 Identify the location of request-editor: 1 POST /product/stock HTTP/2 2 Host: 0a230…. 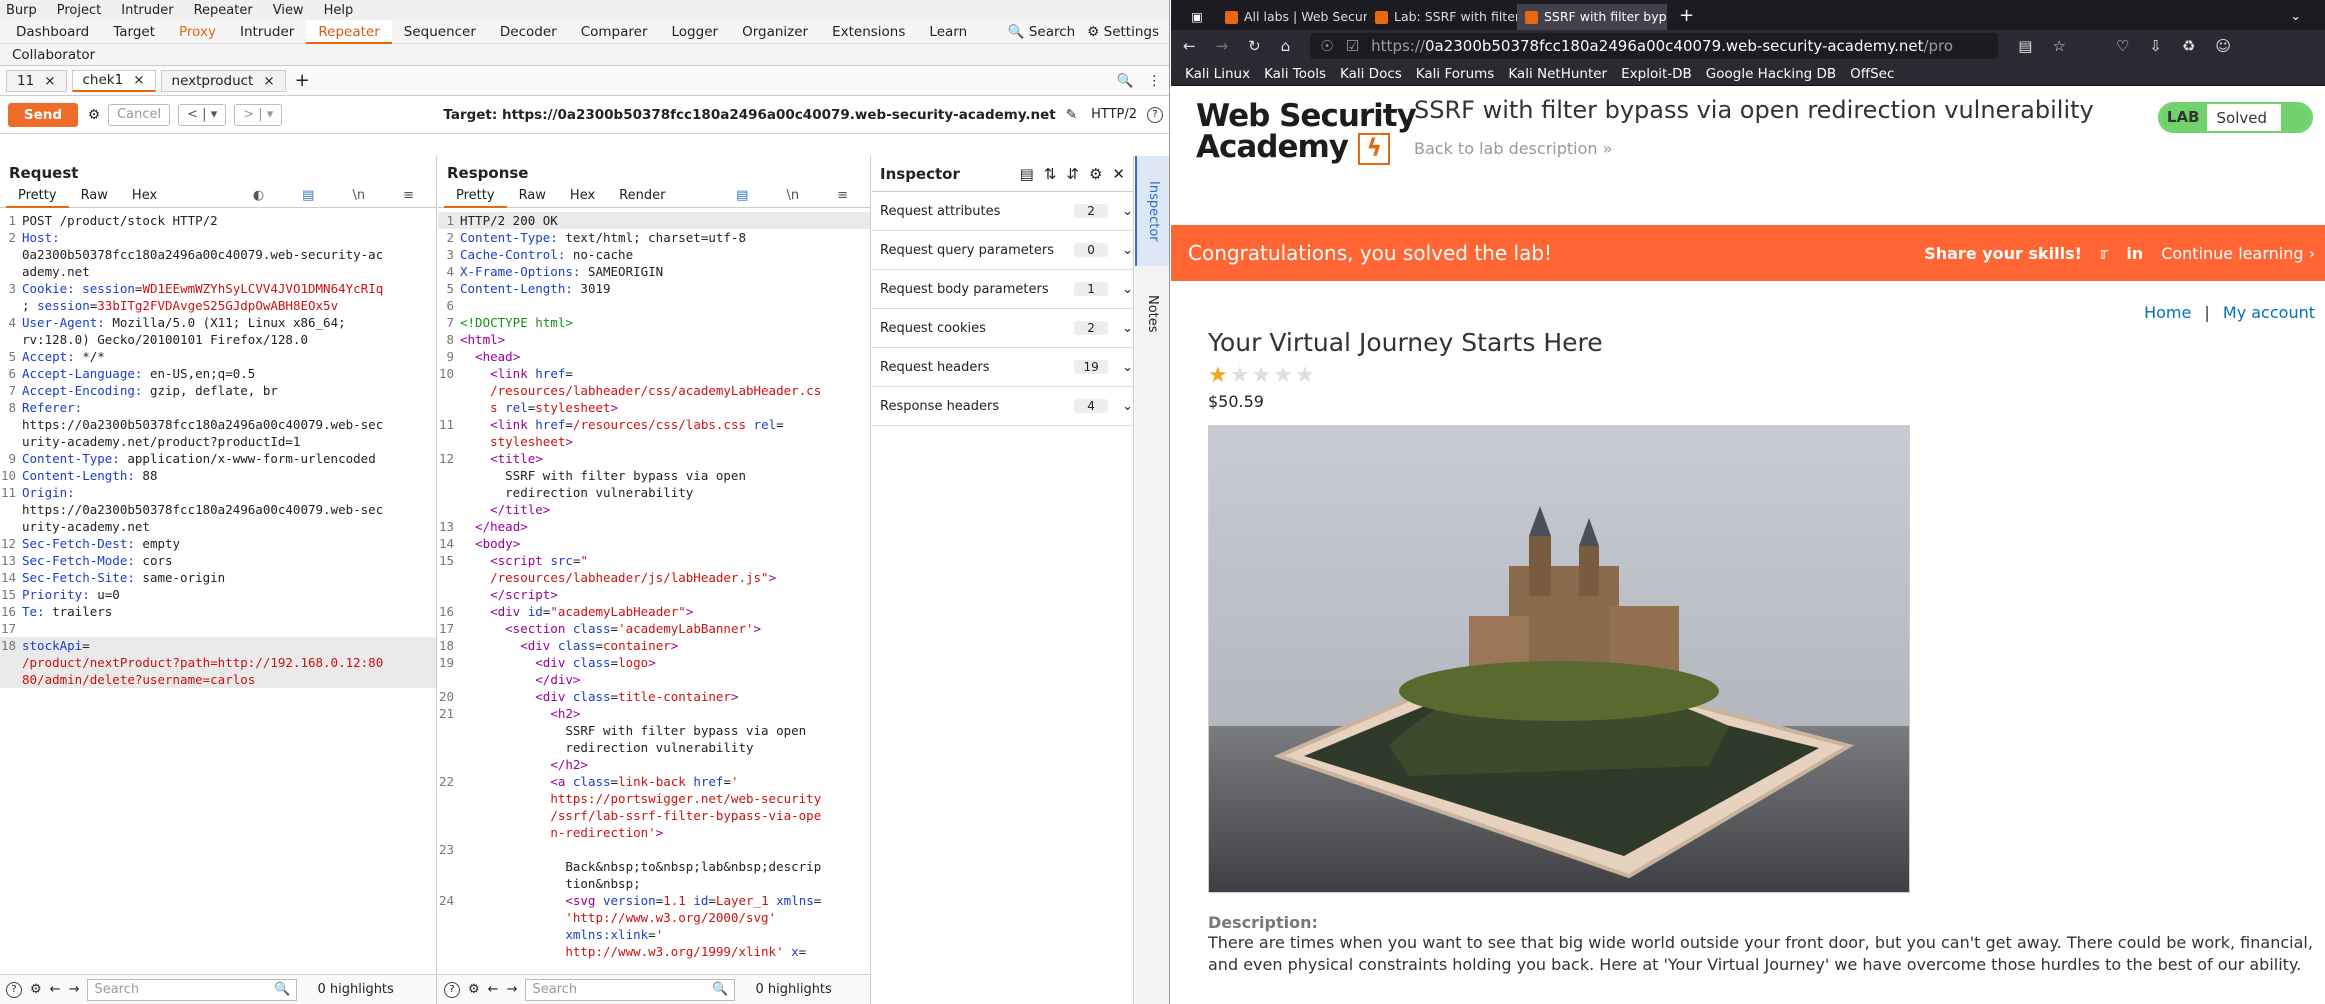
(218, 448).